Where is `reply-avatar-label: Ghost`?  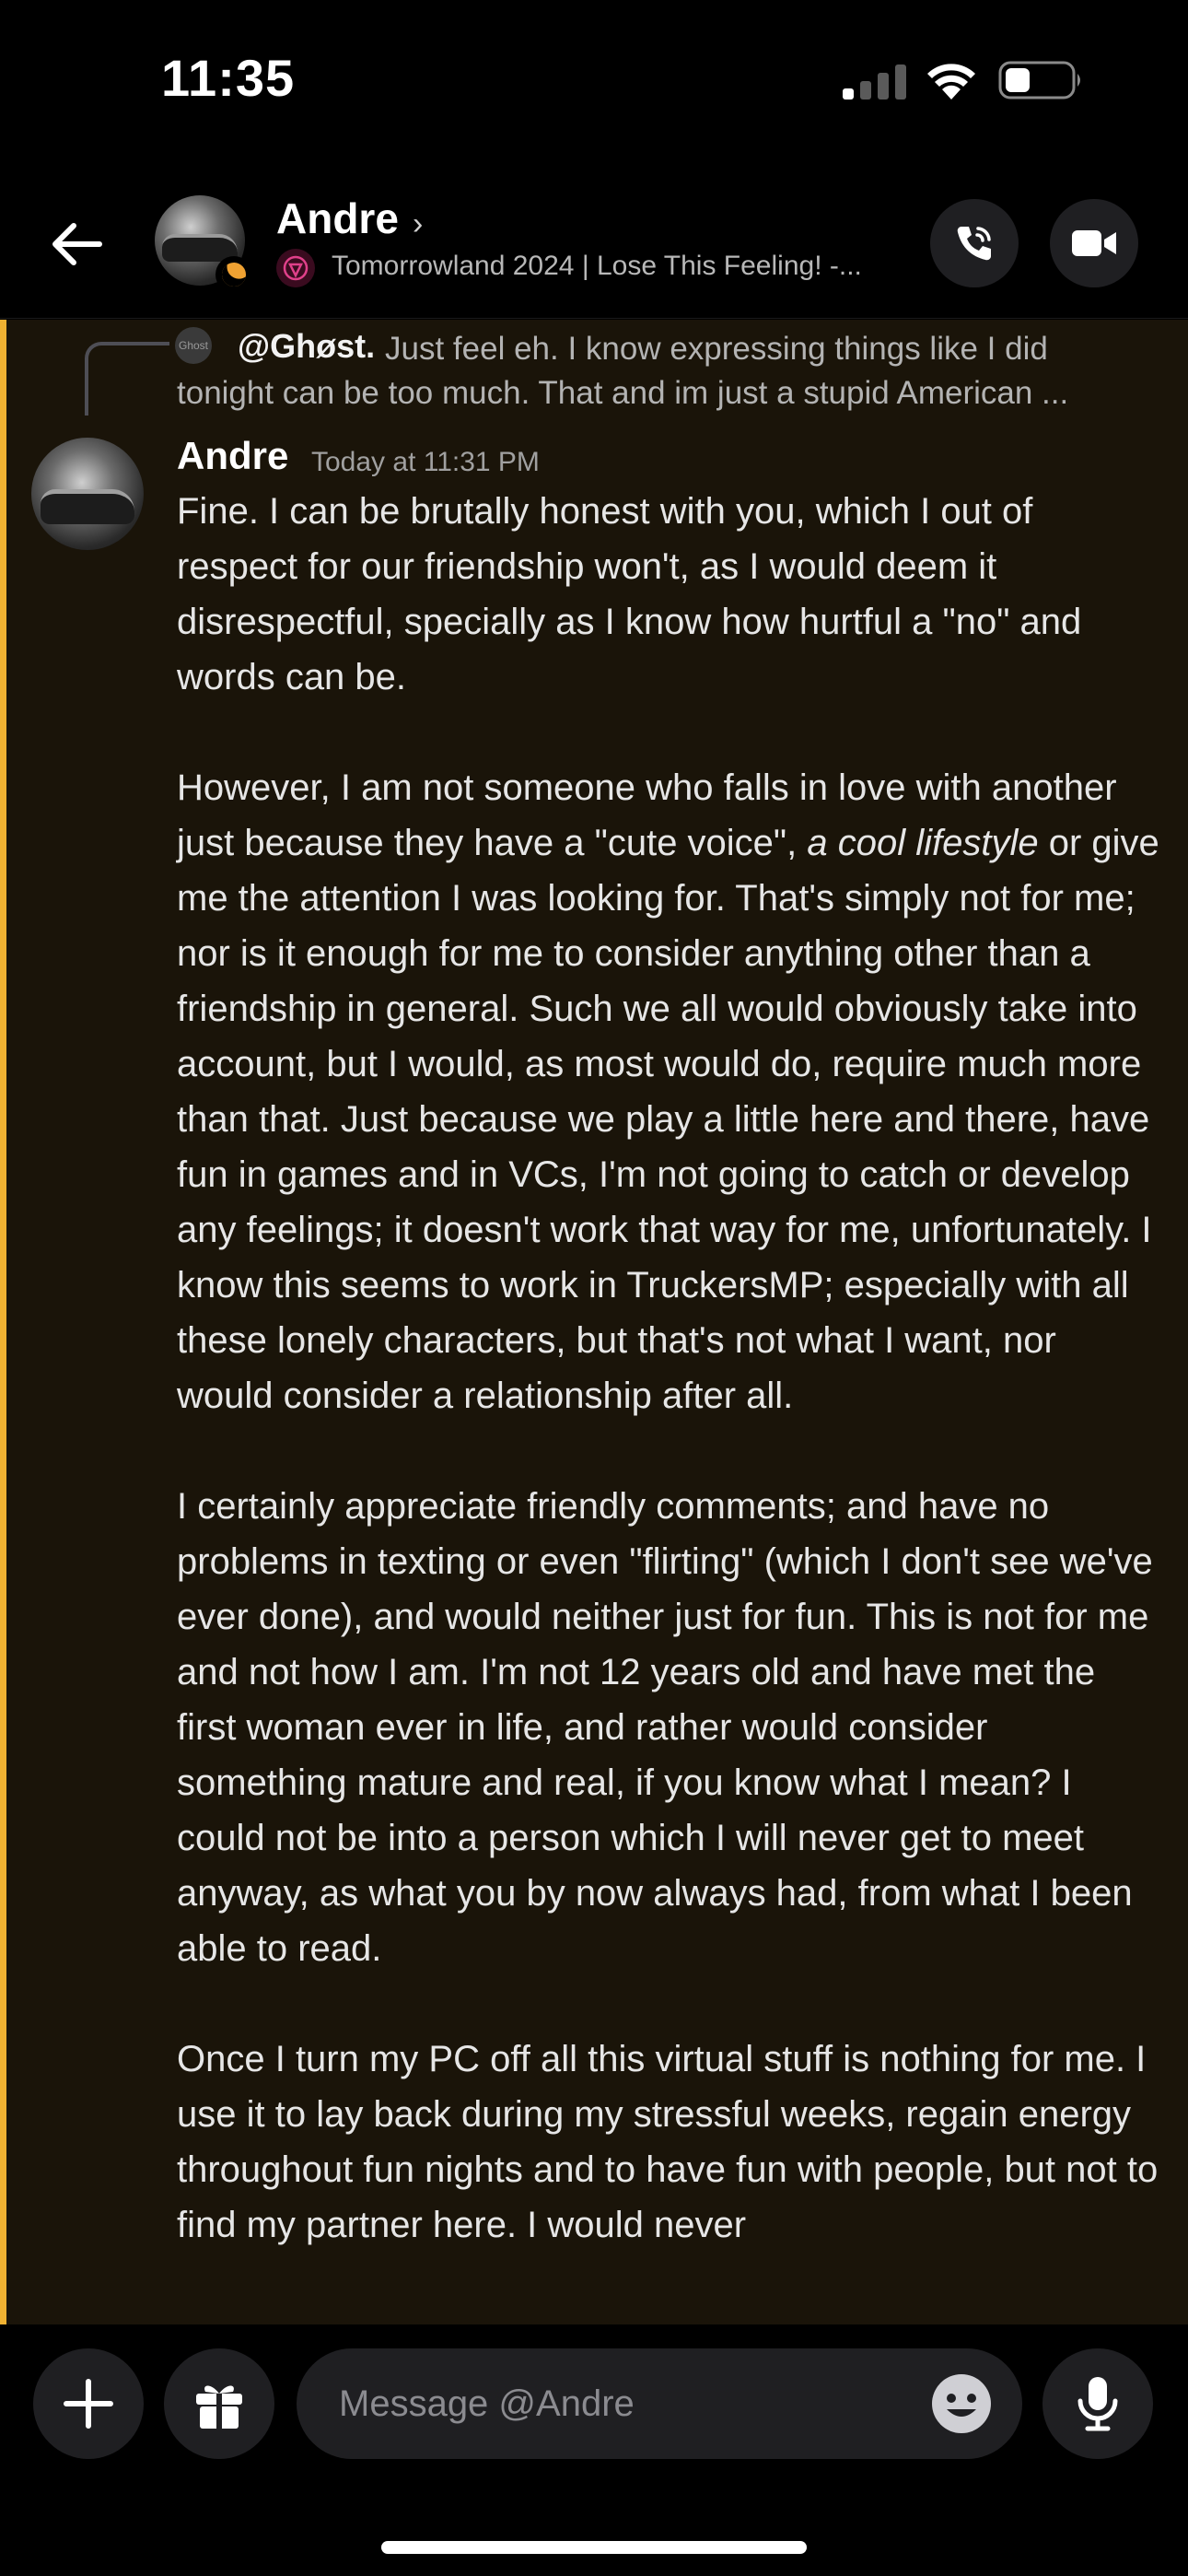
reply-avatar-label: Ghost is located at coordinates (193, 345).